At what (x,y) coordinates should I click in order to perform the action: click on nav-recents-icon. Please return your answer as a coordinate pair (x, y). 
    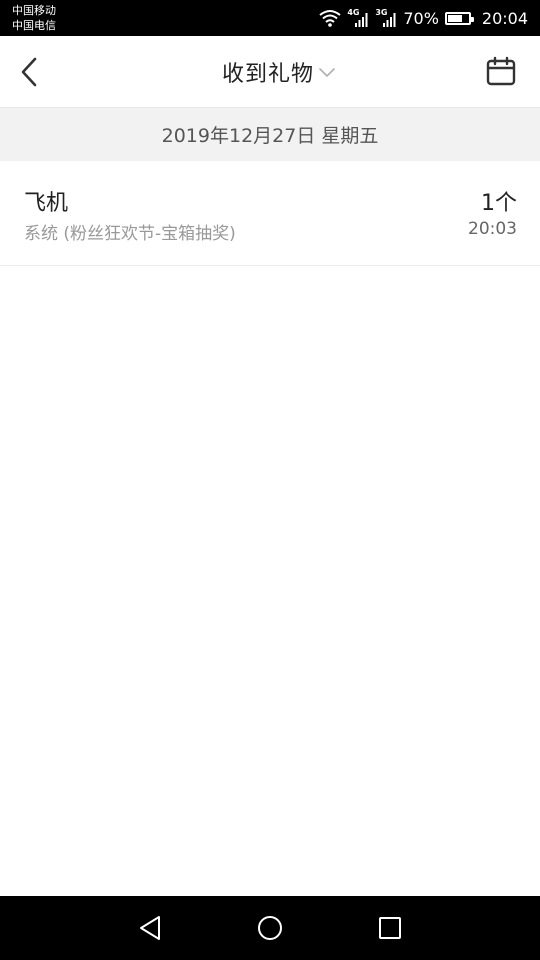
    Looking at the image, I should click on (390, 928).